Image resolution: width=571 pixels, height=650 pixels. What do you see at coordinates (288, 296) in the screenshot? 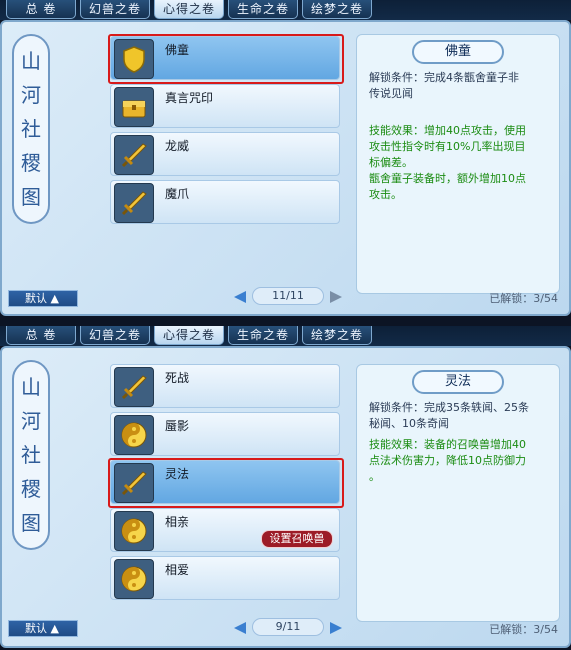
I see `page-indicator: 11/11` at bounding box center [288, 296].